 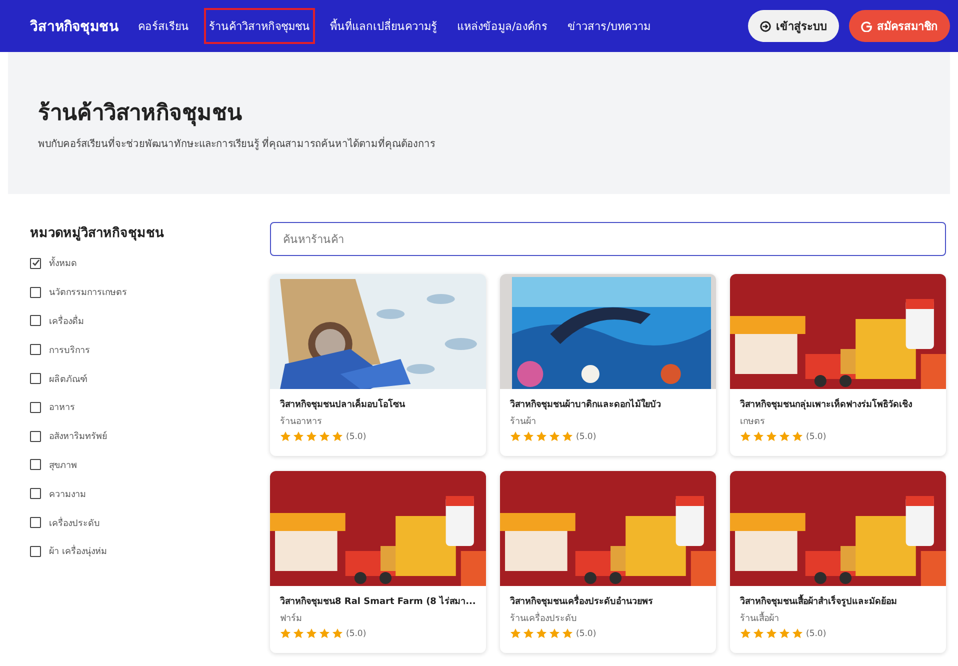 I want to click on product-name: วิสาหกิจชุมชนเสื้อผ้าสำเร็จรูปและมัดย้อม, so click(x=838, y=601).